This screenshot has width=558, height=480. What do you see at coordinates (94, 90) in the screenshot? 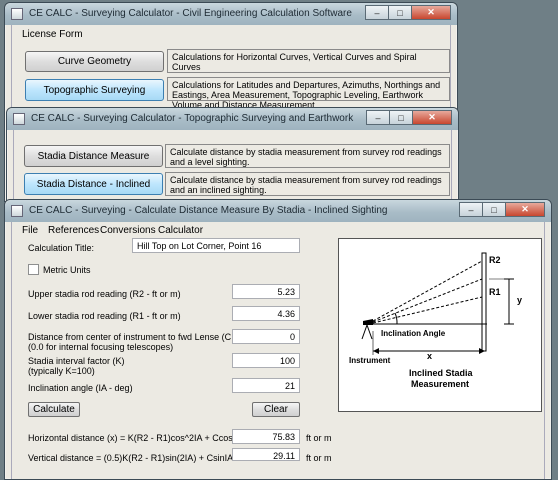
I see `topographic-surveying-button: Topographic Surveying` at bounding box center [94, 90].